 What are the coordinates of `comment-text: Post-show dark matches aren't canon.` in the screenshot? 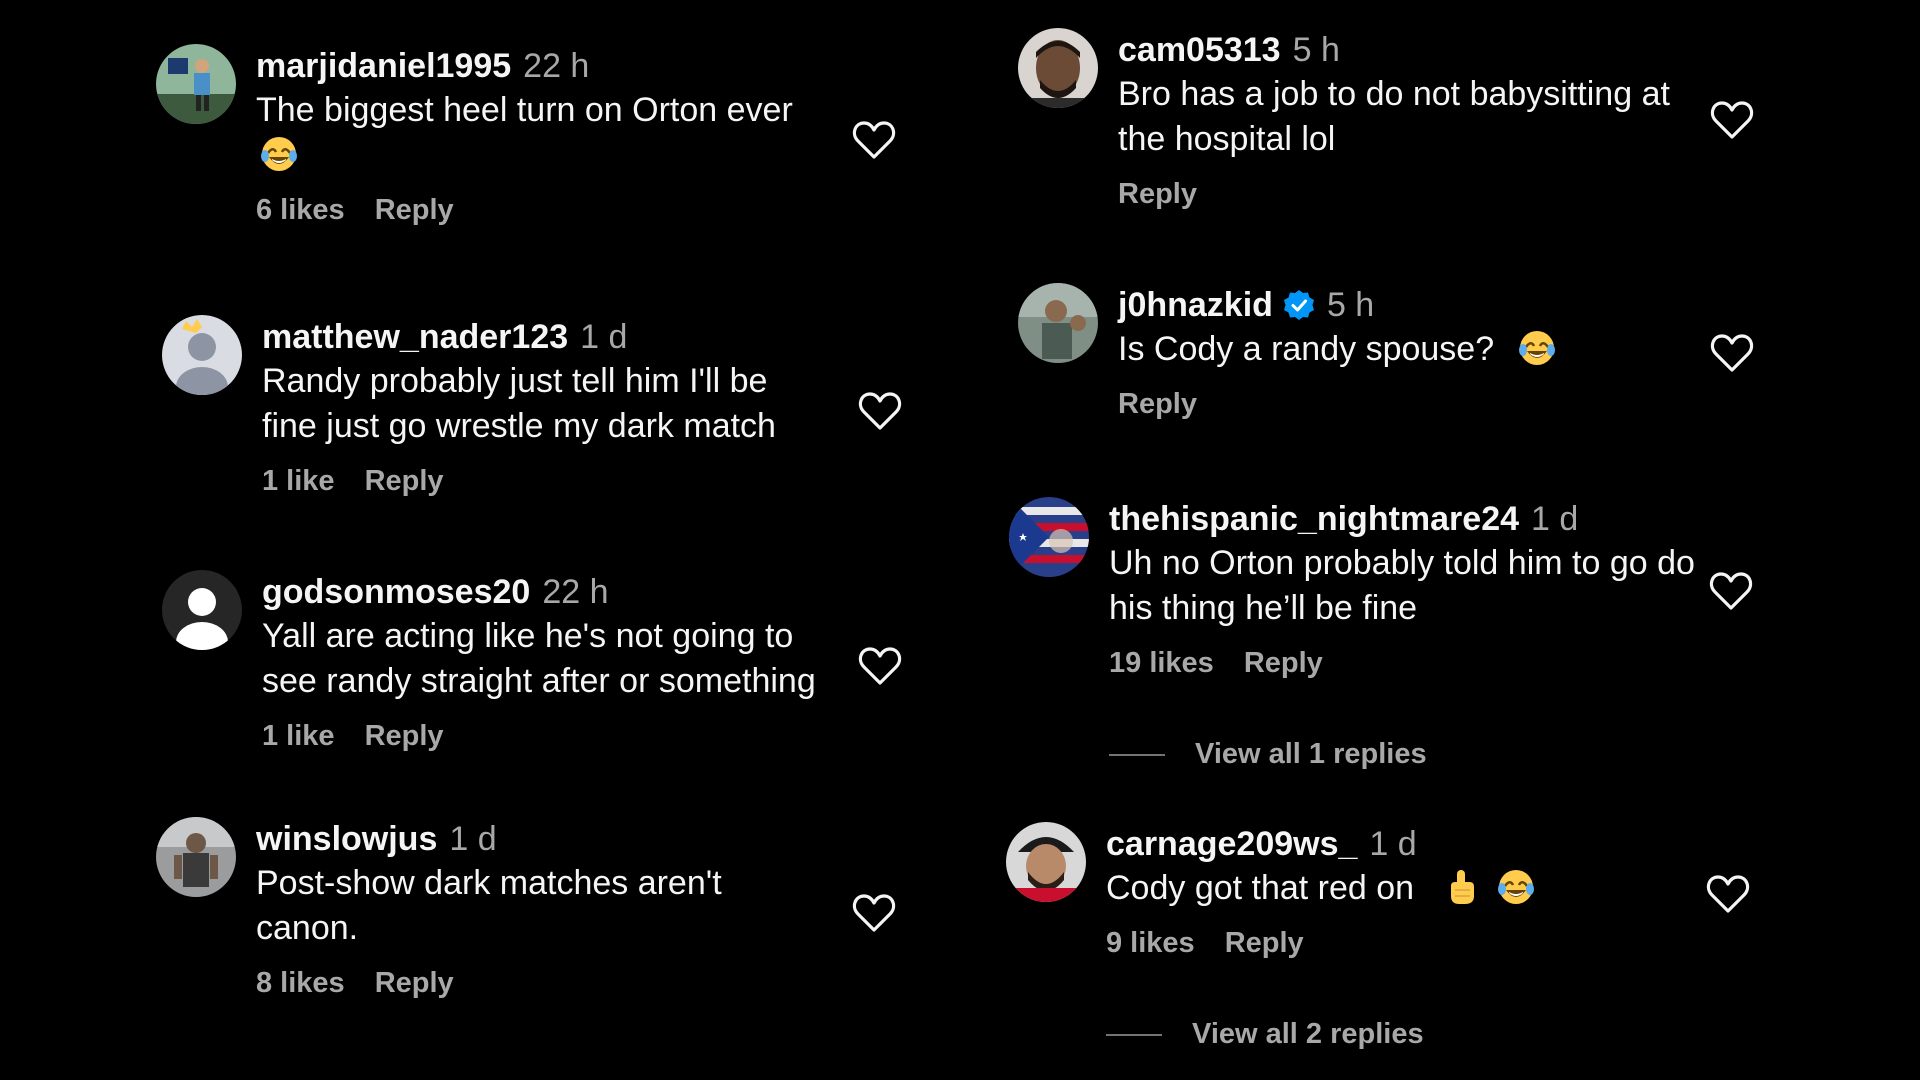 It's located at (489, 905).